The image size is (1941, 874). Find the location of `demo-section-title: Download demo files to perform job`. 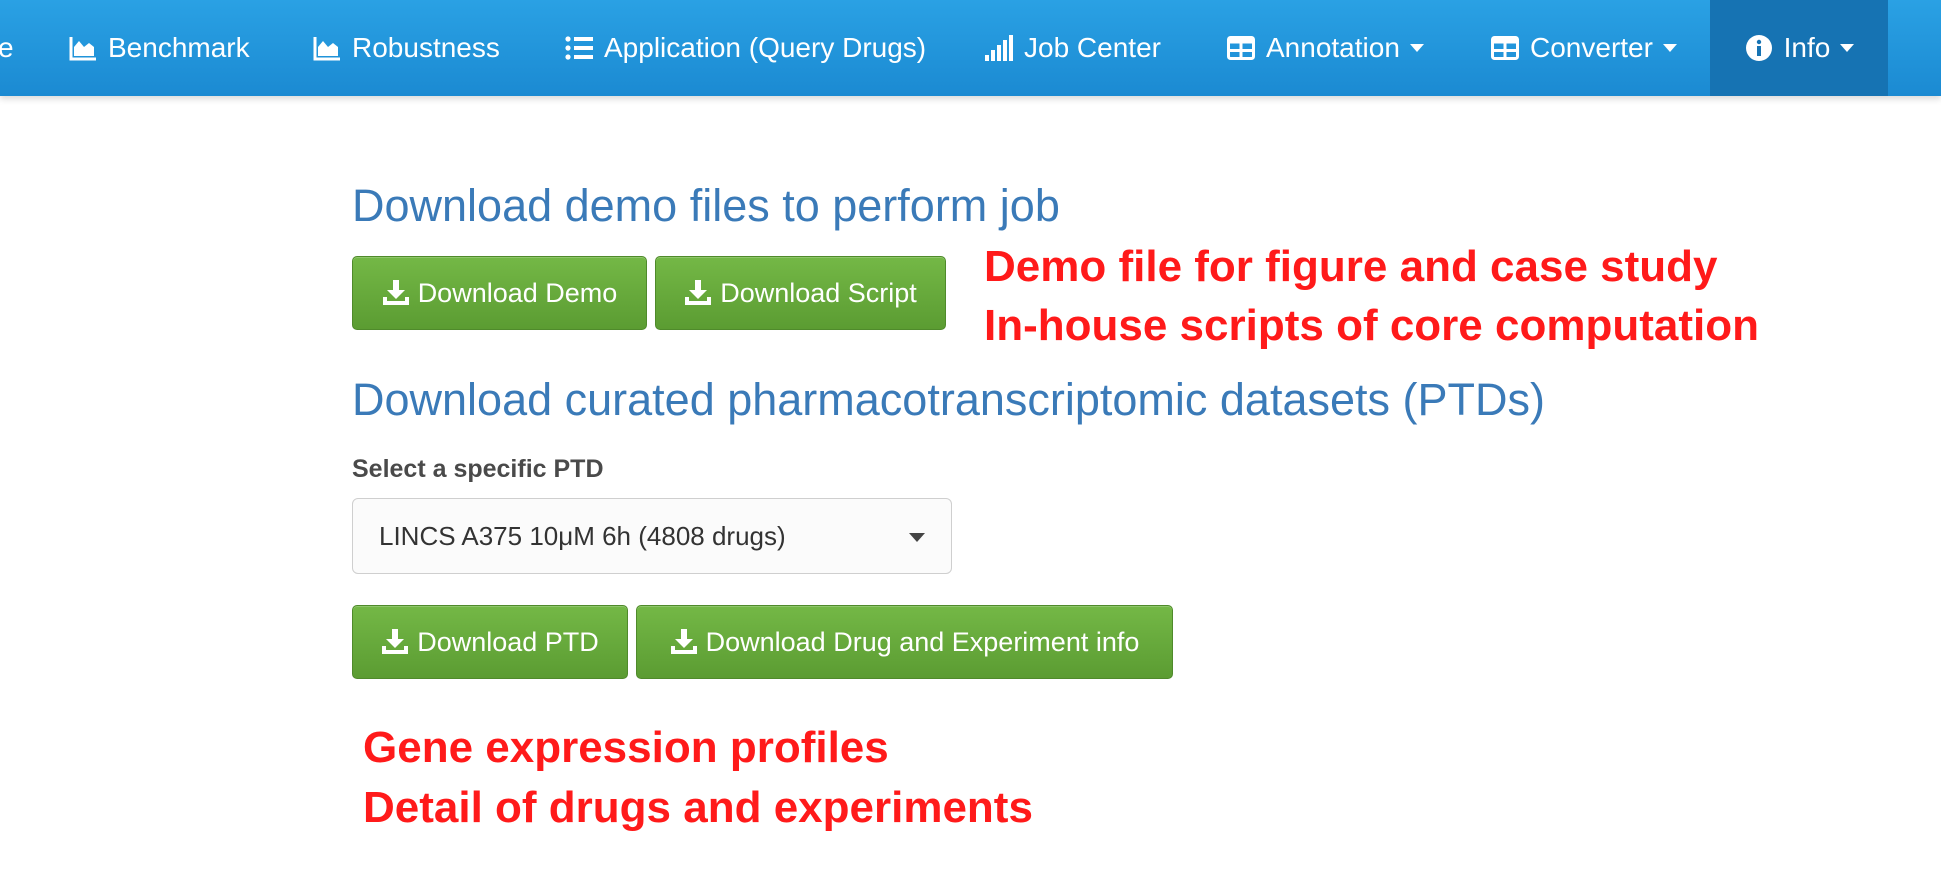

demo-section-title: Download demo files to perform job is located at coordinates (706, 205).